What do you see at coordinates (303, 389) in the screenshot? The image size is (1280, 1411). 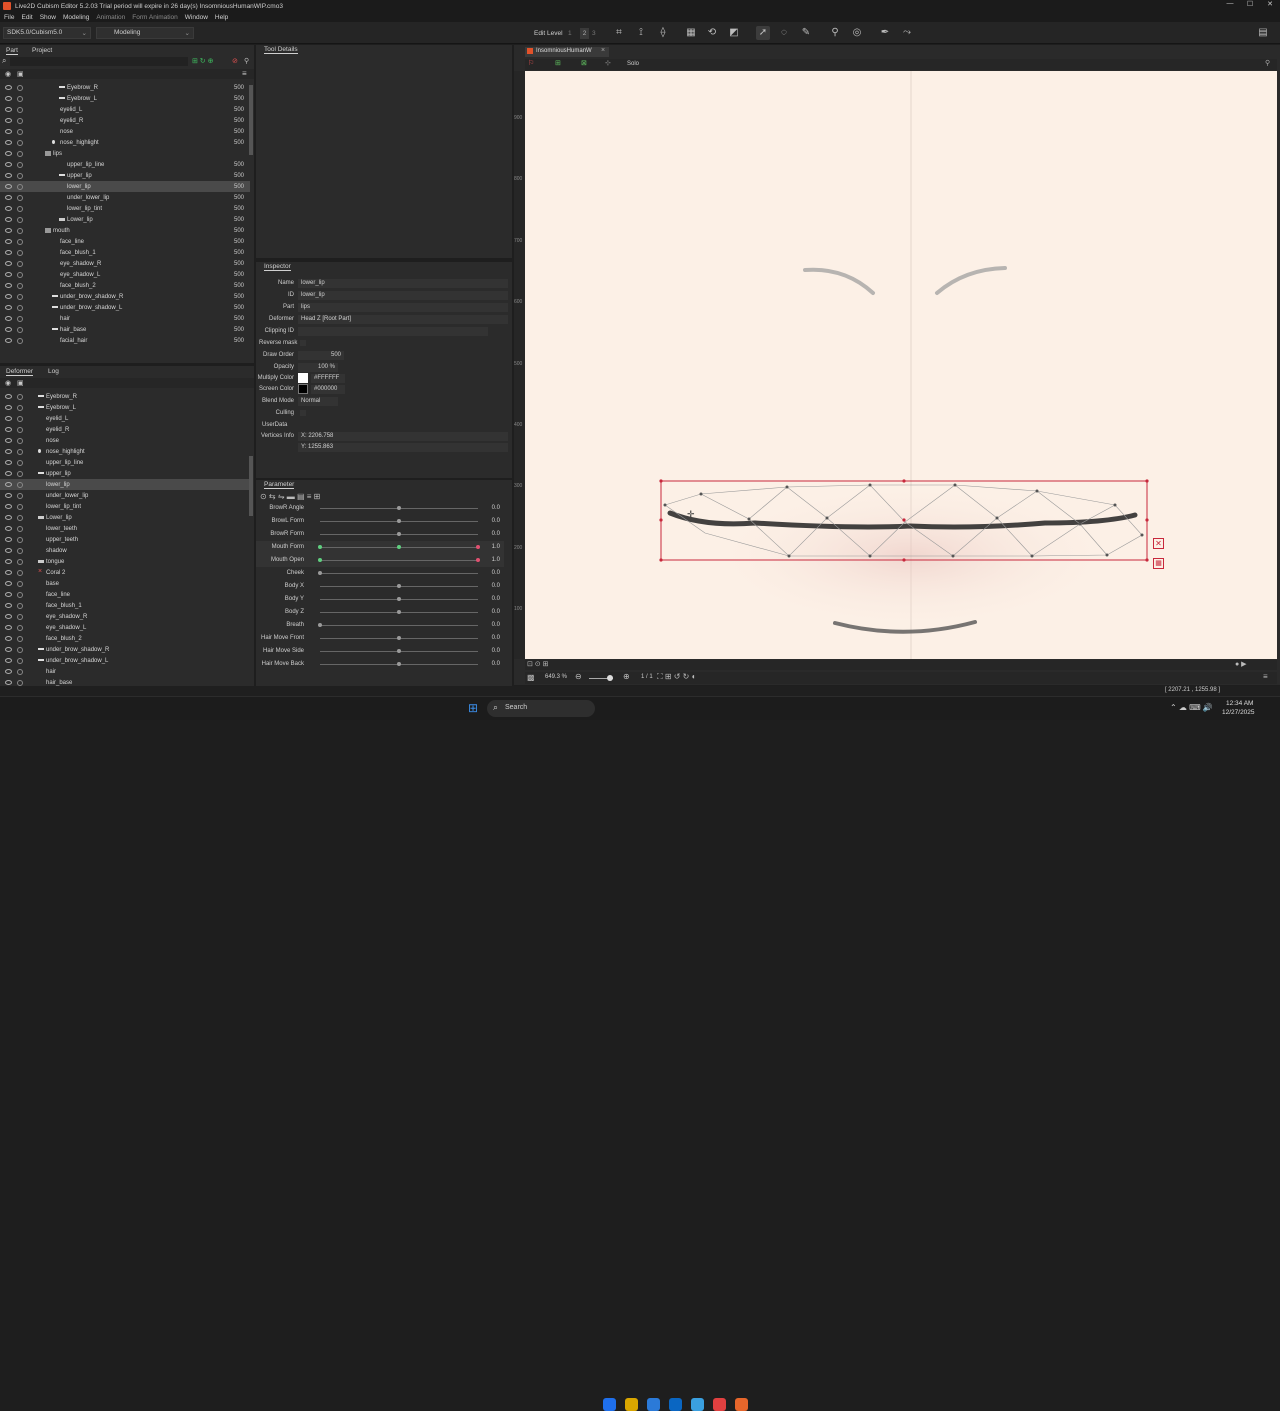 I see `screen-swatch` at bounding box center [303, 389].